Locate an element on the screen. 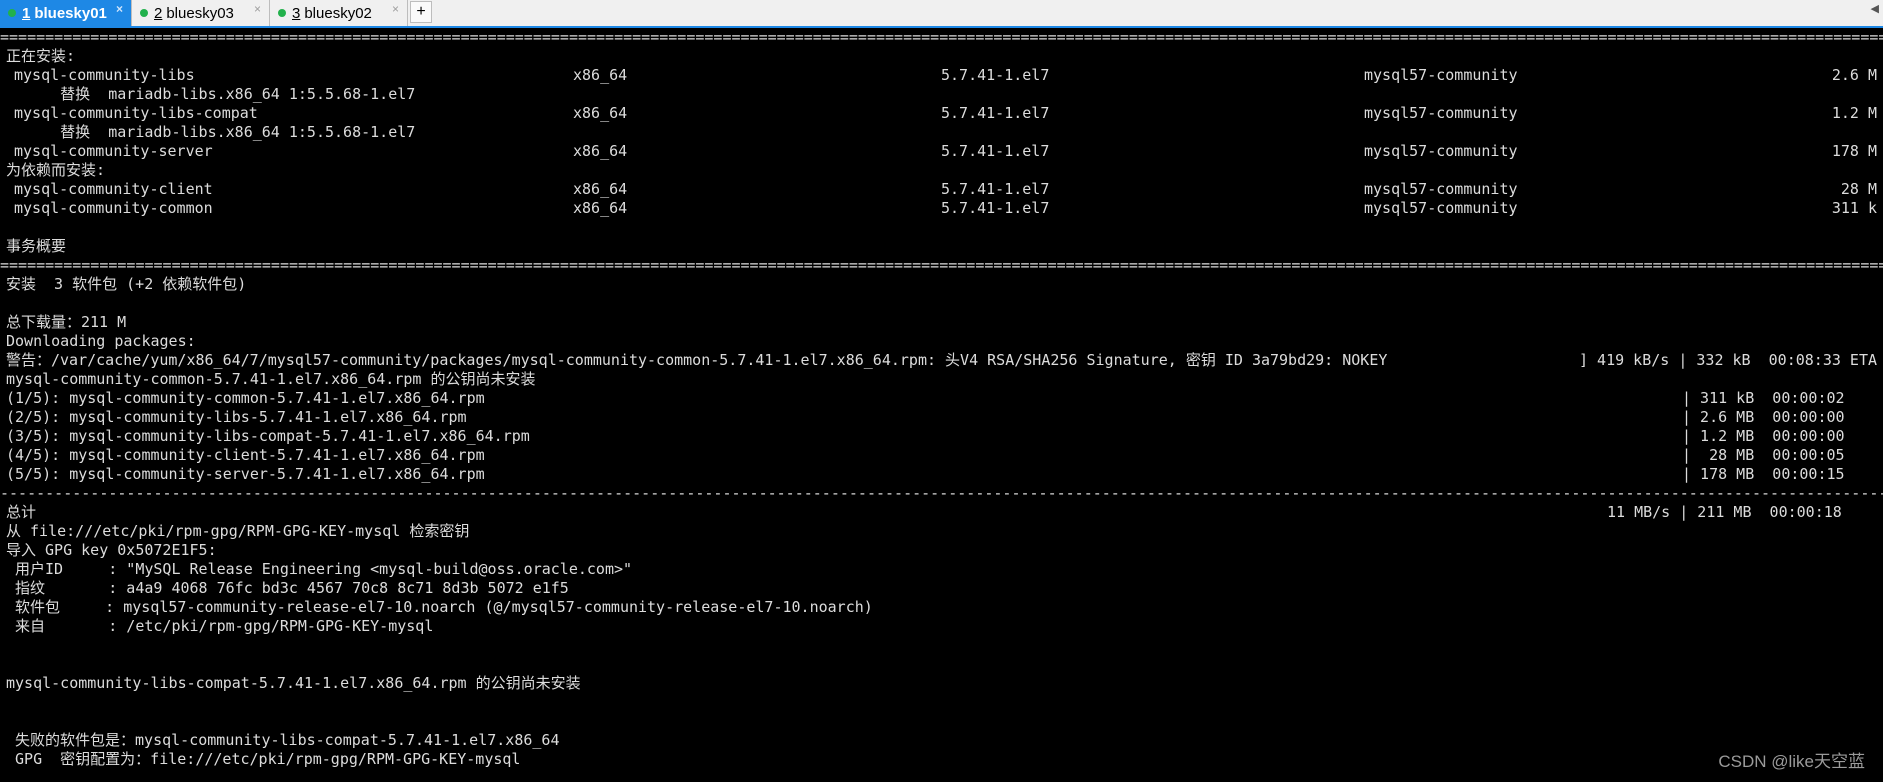 This screenshot has height=782, width=1883. download-stat: | 1.2 MB 00:00:00 is located at coordinates (1763, 436).